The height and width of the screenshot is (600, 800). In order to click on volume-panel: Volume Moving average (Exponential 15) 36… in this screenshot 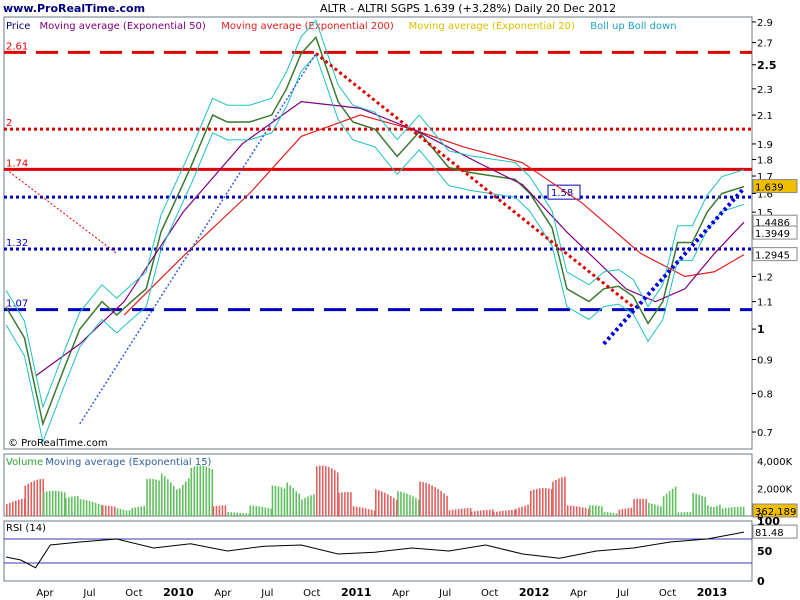, I will do `click(400, 485)`.